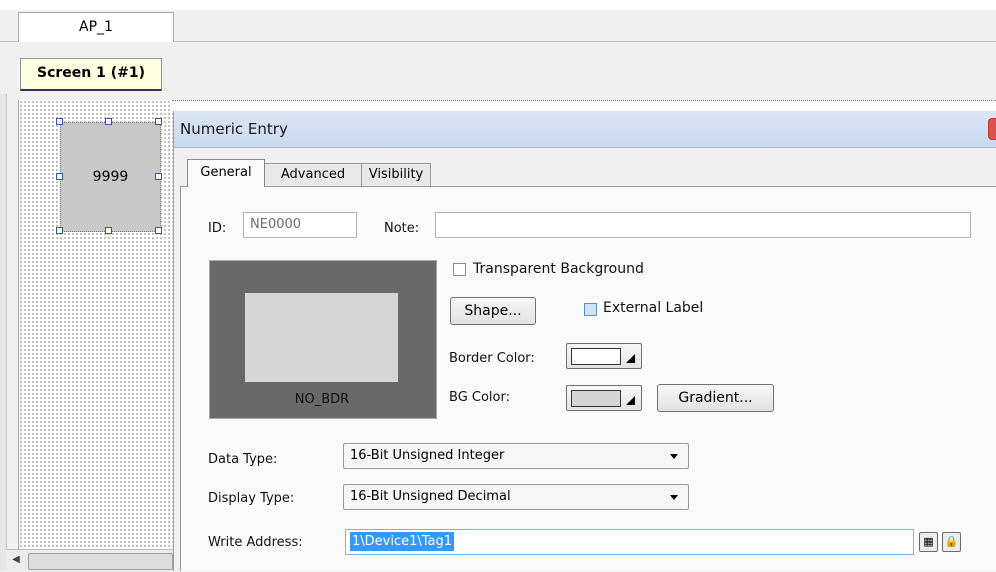  Describe the element at coordinates (402, 541) in the screenshot. I see `write-address-value: 1\Device1\Tag1` at that location.